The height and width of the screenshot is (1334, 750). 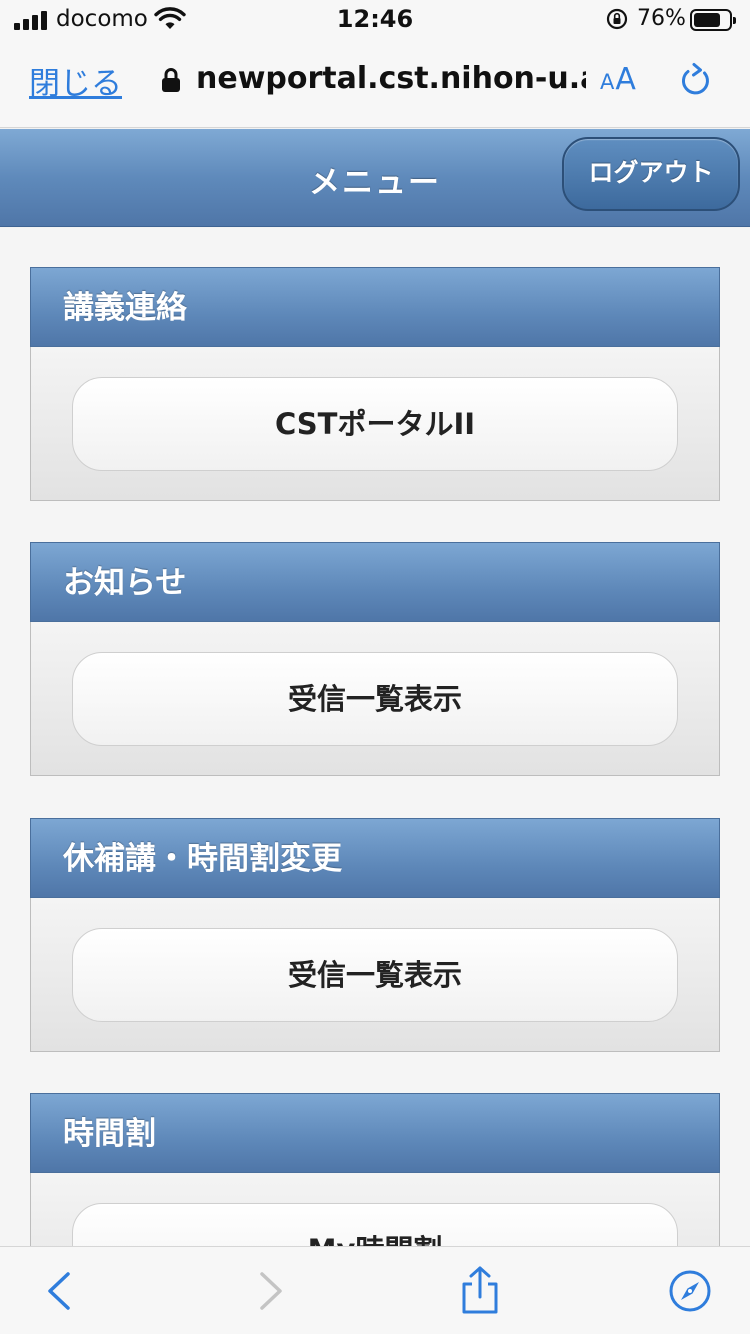 What do you see at coordinates (60, 1291) in the screenshot?
I see `chevron-left-icon` at bounding box center [60, 1291].